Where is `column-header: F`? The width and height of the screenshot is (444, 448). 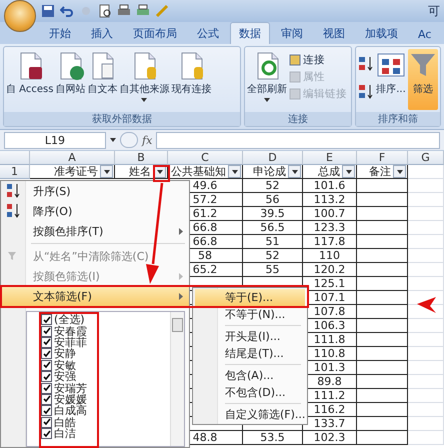 column-header: F is located at coordinates (382, 158).